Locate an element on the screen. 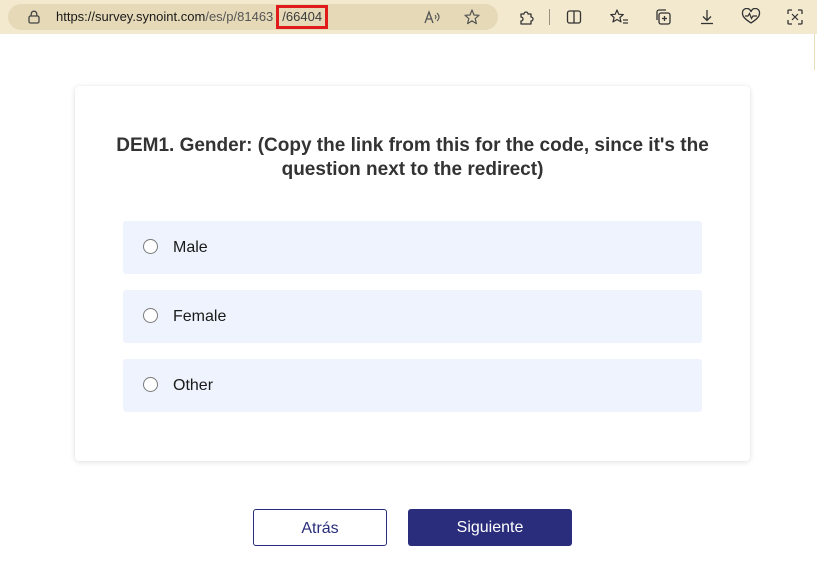  option-other: Other is located at coordinates (412, 385).